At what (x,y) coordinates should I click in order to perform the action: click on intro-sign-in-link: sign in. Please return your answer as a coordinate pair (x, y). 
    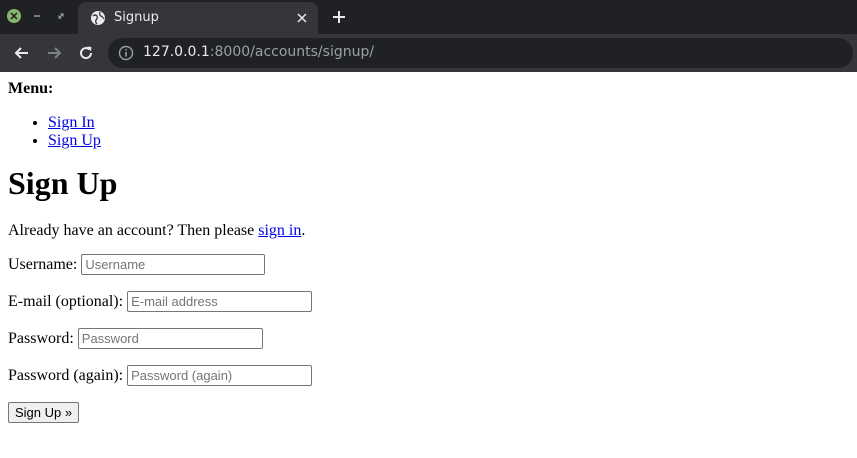
    Looking at the image, I should click on (279, 230).